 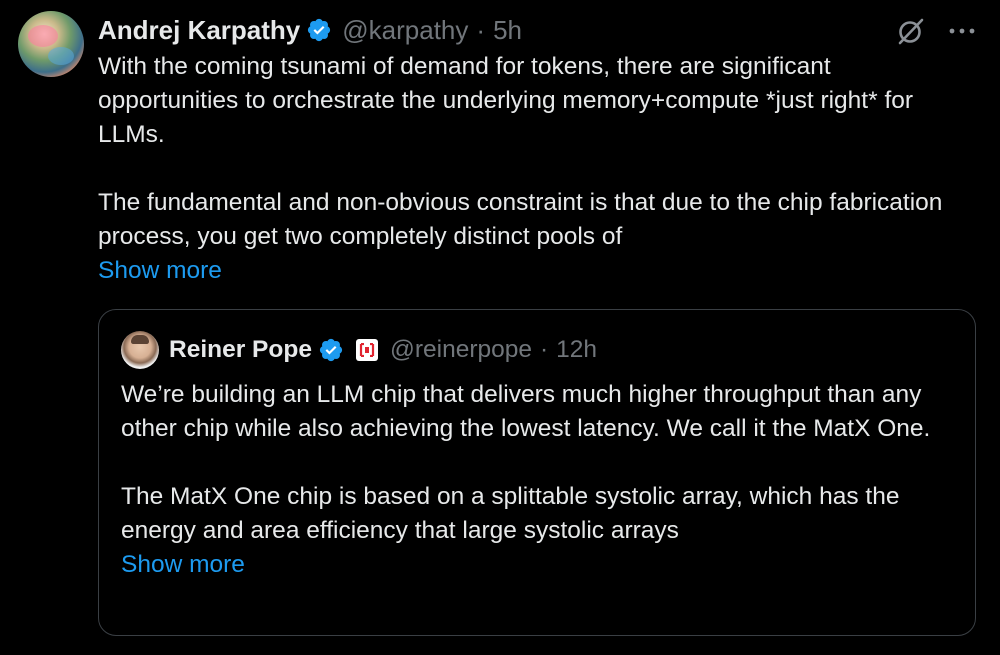 I want to click on tweet-actions, so click(x=936, y=31).